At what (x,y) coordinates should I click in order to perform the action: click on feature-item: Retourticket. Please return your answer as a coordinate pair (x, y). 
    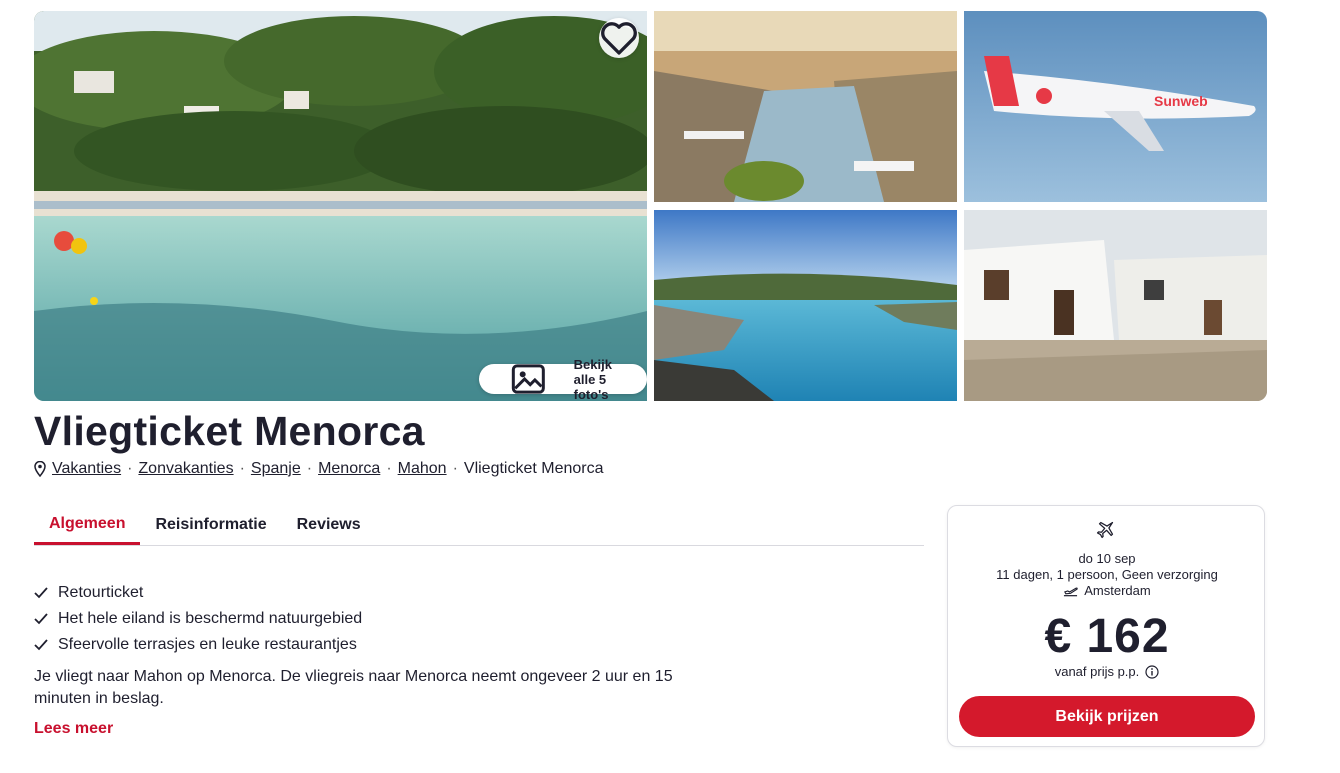
    Looking at the image, I should click on (198, 593).